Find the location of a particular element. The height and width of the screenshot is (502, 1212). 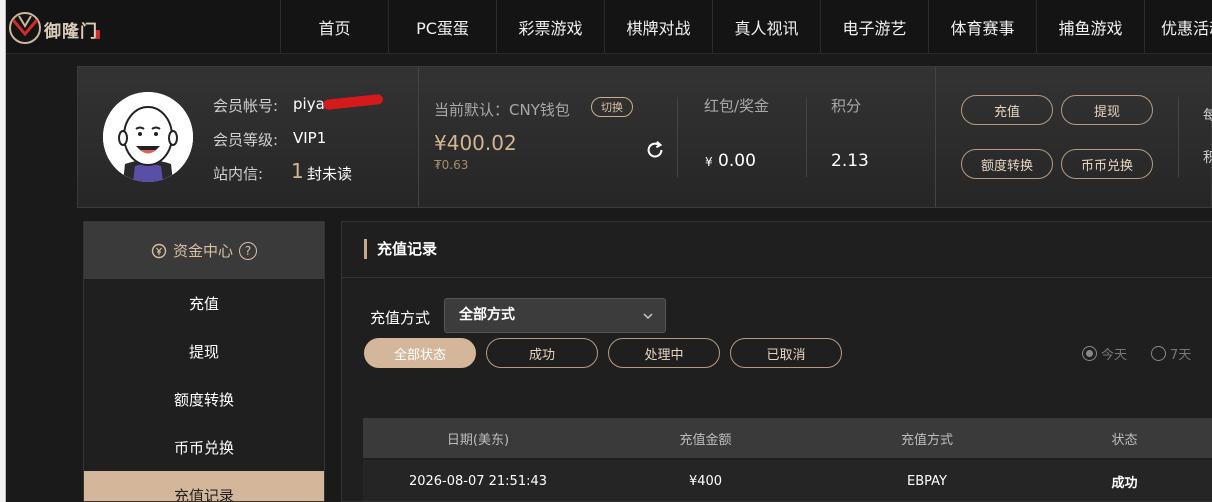

refresh-icon is located at coordinates (655, 150).